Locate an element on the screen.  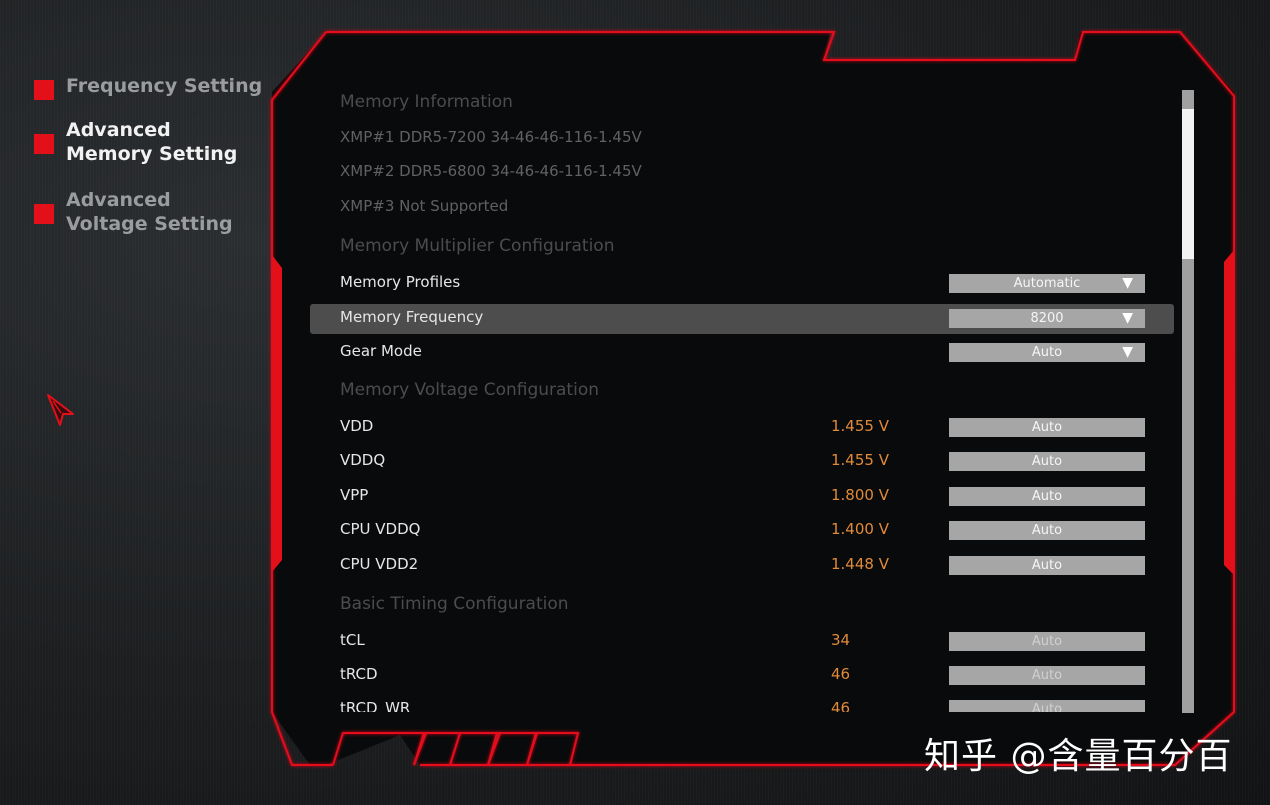
setting-row-tcl: tCL 34 Auto is located at coordinates (743, 642).